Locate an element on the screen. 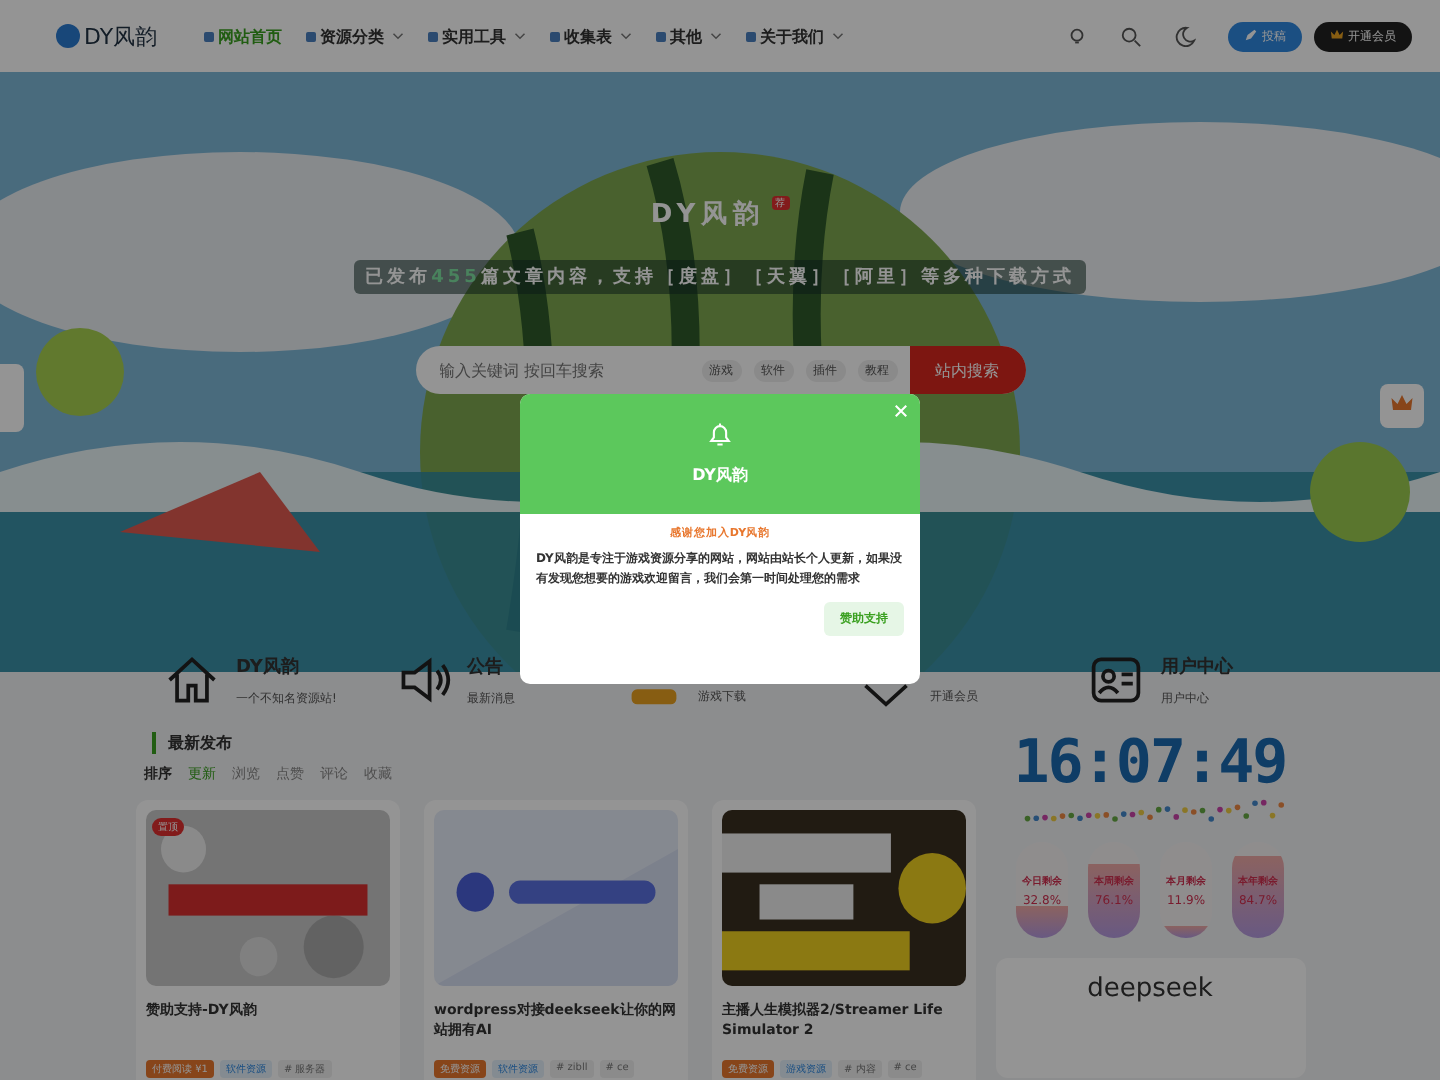 The width and height of the screenshot is (1440, 1080). nav-item: 资源分类 is located at coordinates (355, 36).